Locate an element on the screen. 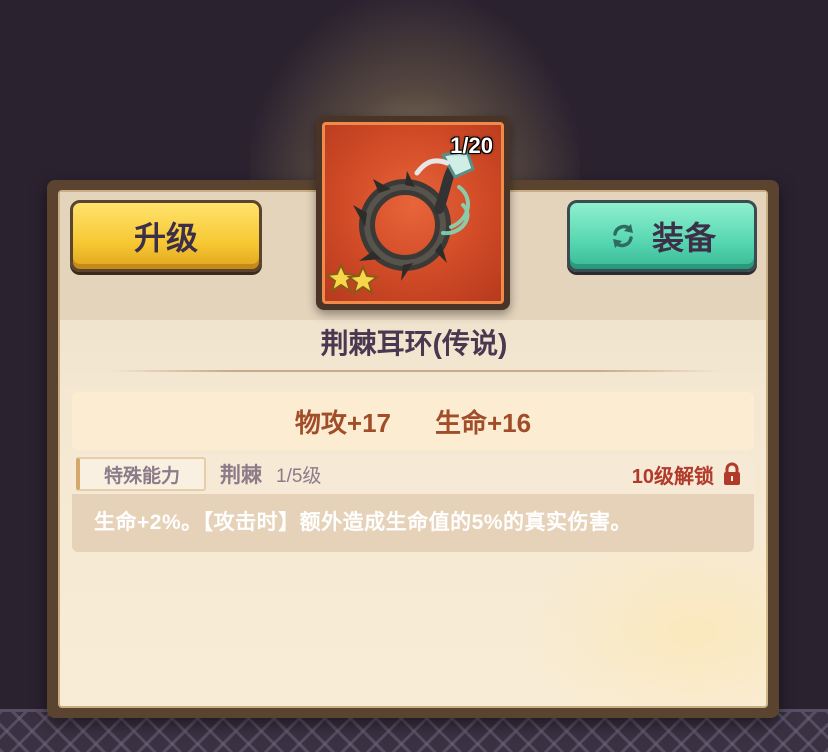  equip-button: 装备 is located at coordinates (662, 236).